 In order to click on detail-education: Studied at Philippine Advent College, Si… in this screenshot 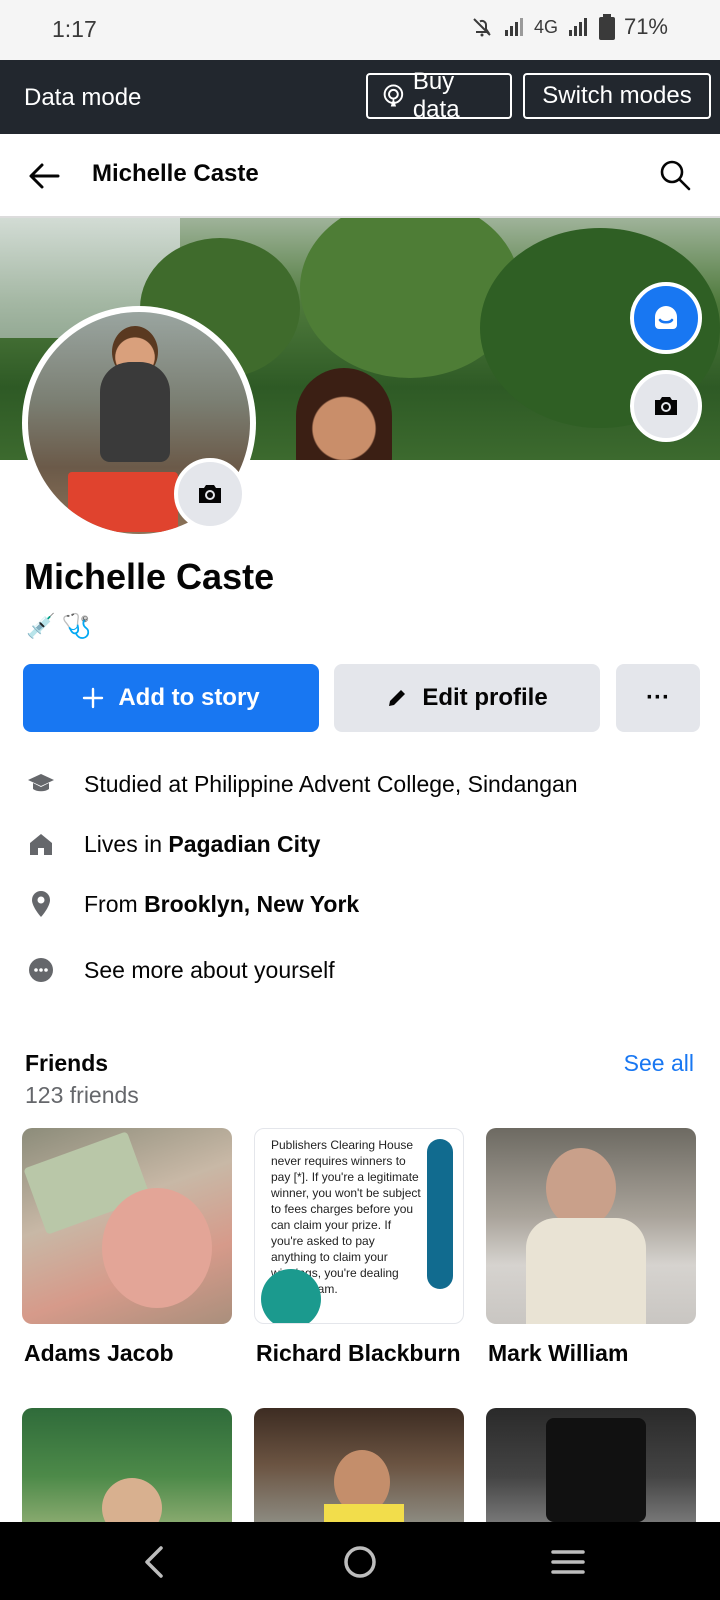, I will do `click(364, 784)`.